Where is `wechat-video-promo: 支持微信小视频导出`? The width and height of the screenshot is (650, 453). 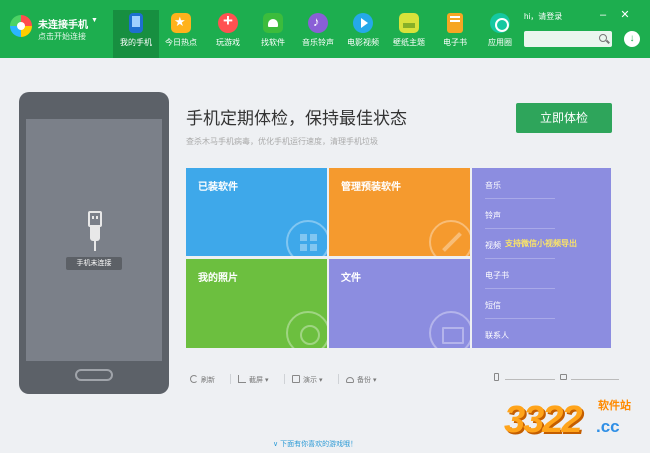
wechat-video-promo: 支持微信小视频导出 is located at coordinates (541, 243).